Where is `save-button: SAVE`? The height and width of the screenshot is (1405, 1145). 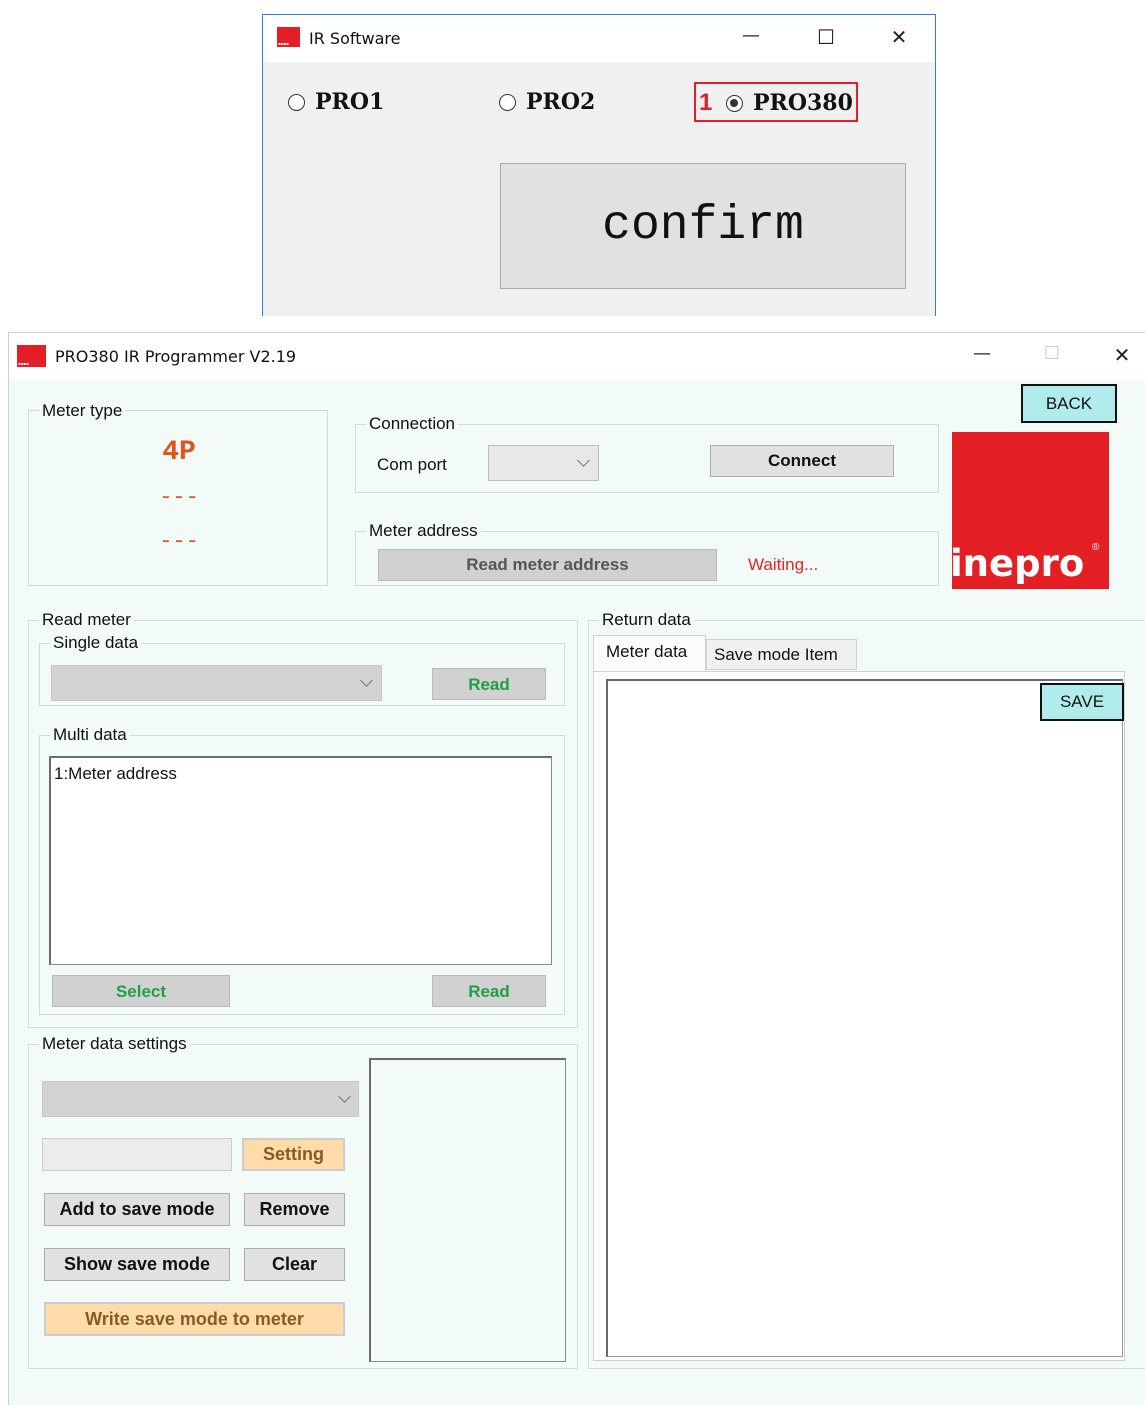
save-button: SAVE is located at coordinates (1082, 702).